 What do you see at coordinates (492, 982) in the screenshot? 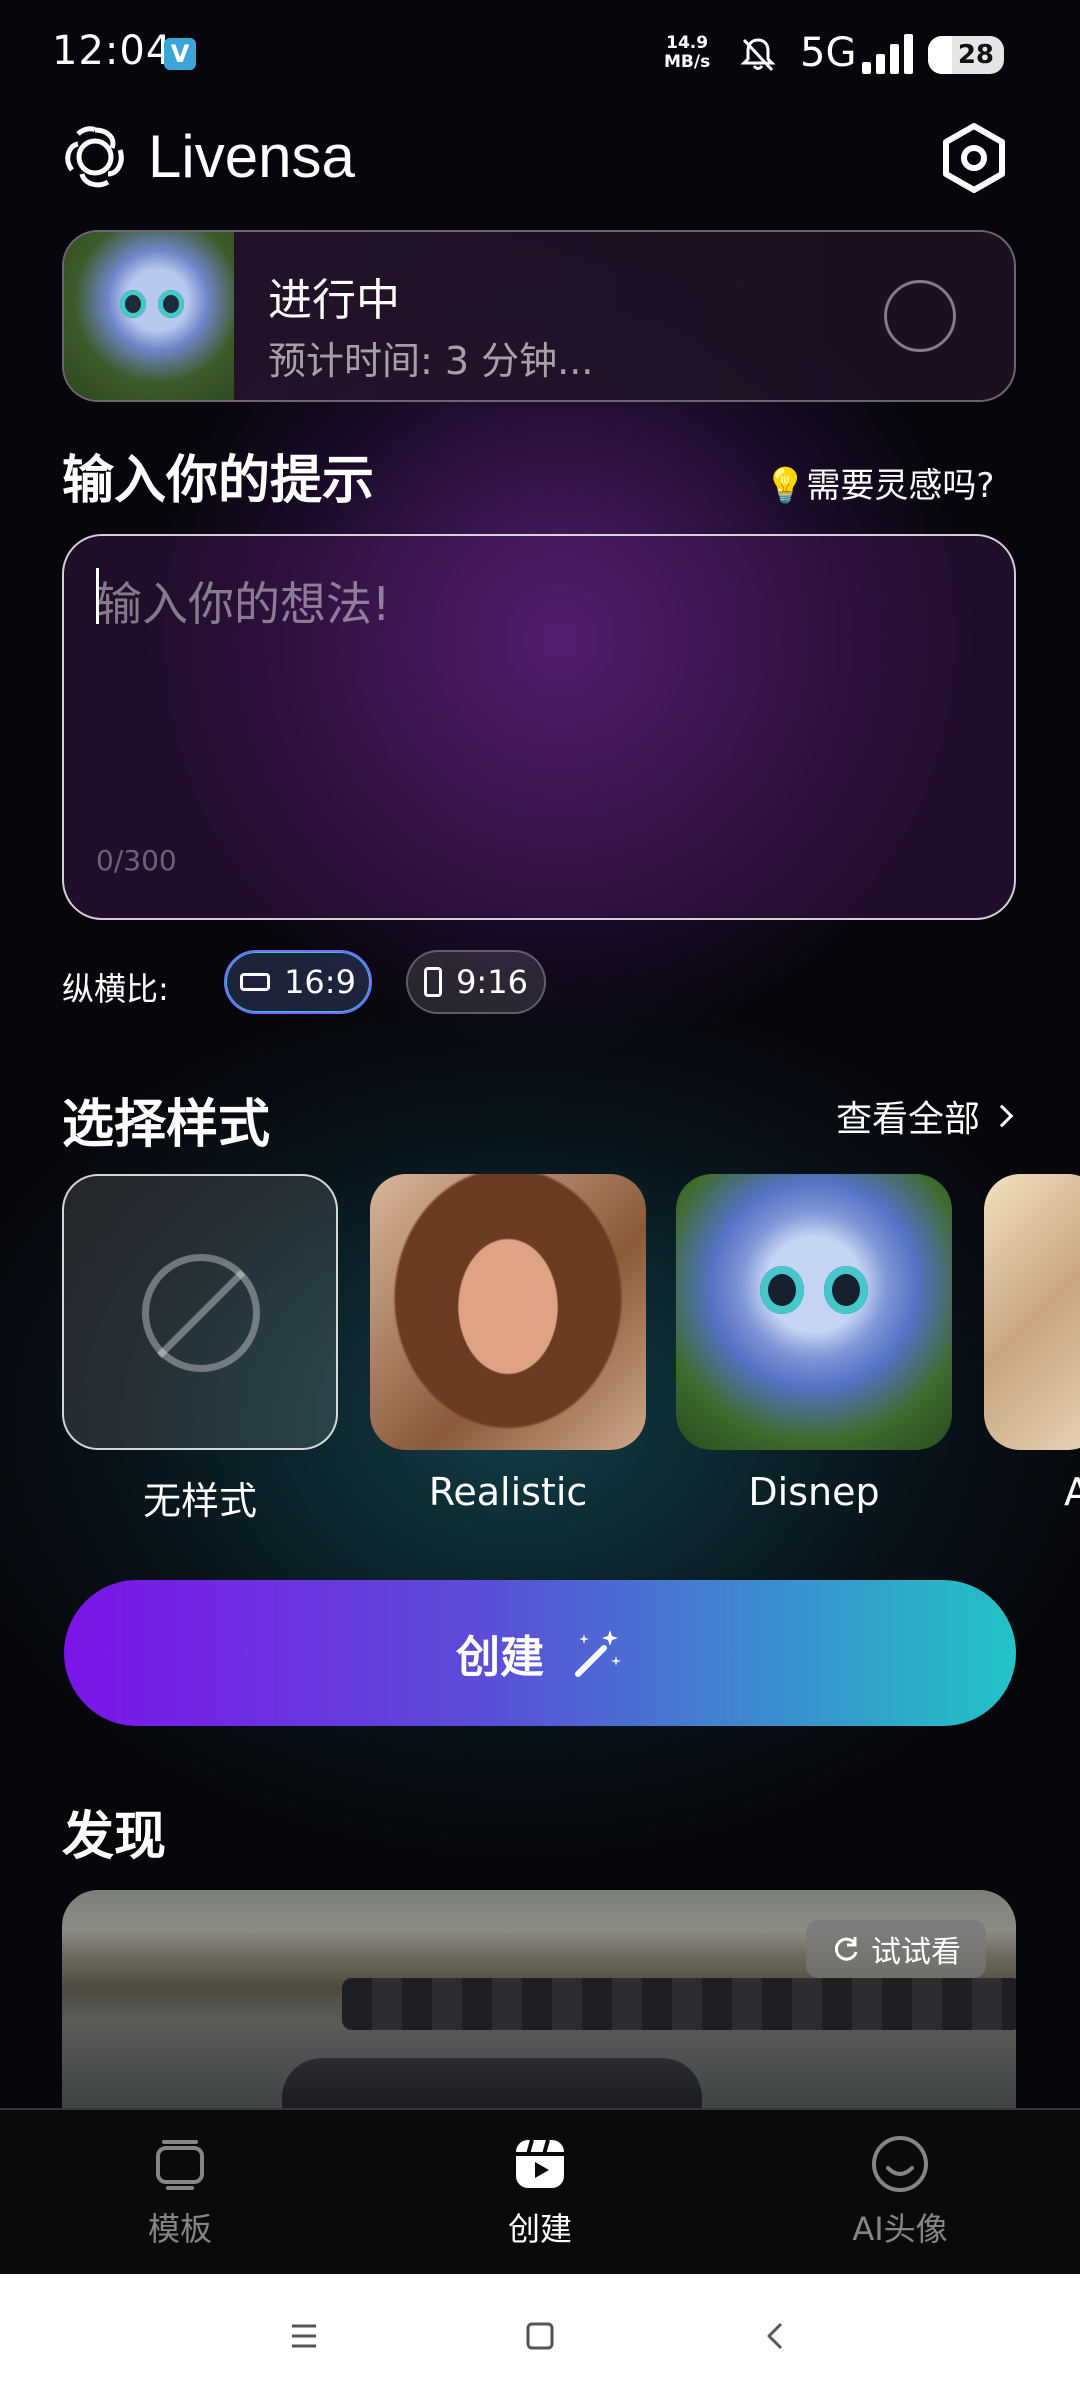
I see `aspect-ratio-option-label: 9:16` at bounding box center [492, 982].